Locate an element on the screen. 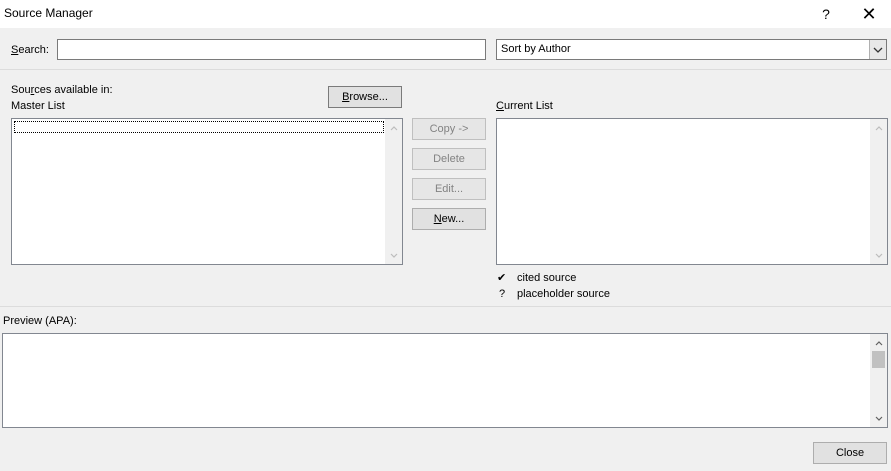 The width and height of the screenshot is (891, 471). window-title: Source Manager is located at coordinates (48, 13).